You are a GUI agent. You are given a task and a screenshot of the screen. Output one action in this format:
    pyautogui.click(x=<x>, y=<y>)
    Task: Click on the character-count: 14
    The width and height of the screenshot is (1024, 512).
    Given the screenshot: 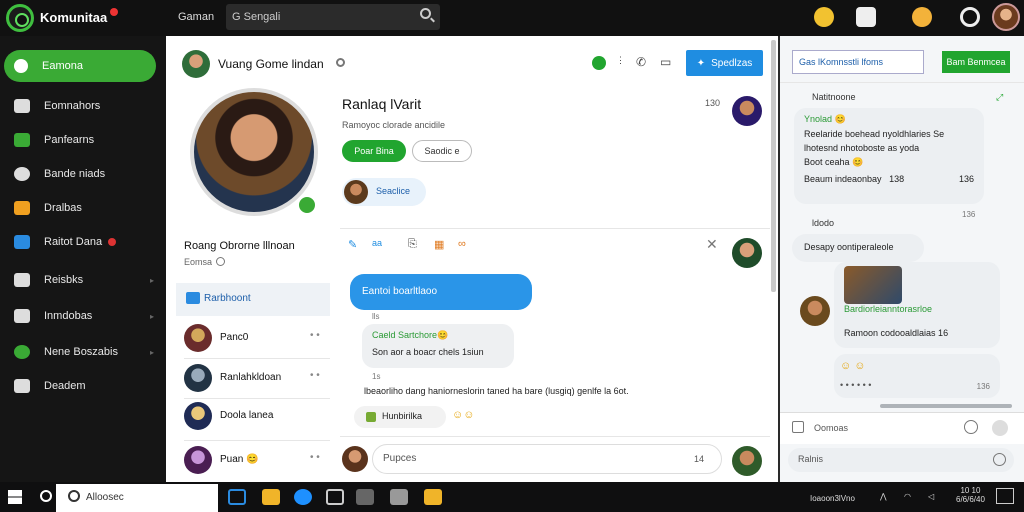 What is the action you would take?
    pyautogui.click(x=699, y=459)
    